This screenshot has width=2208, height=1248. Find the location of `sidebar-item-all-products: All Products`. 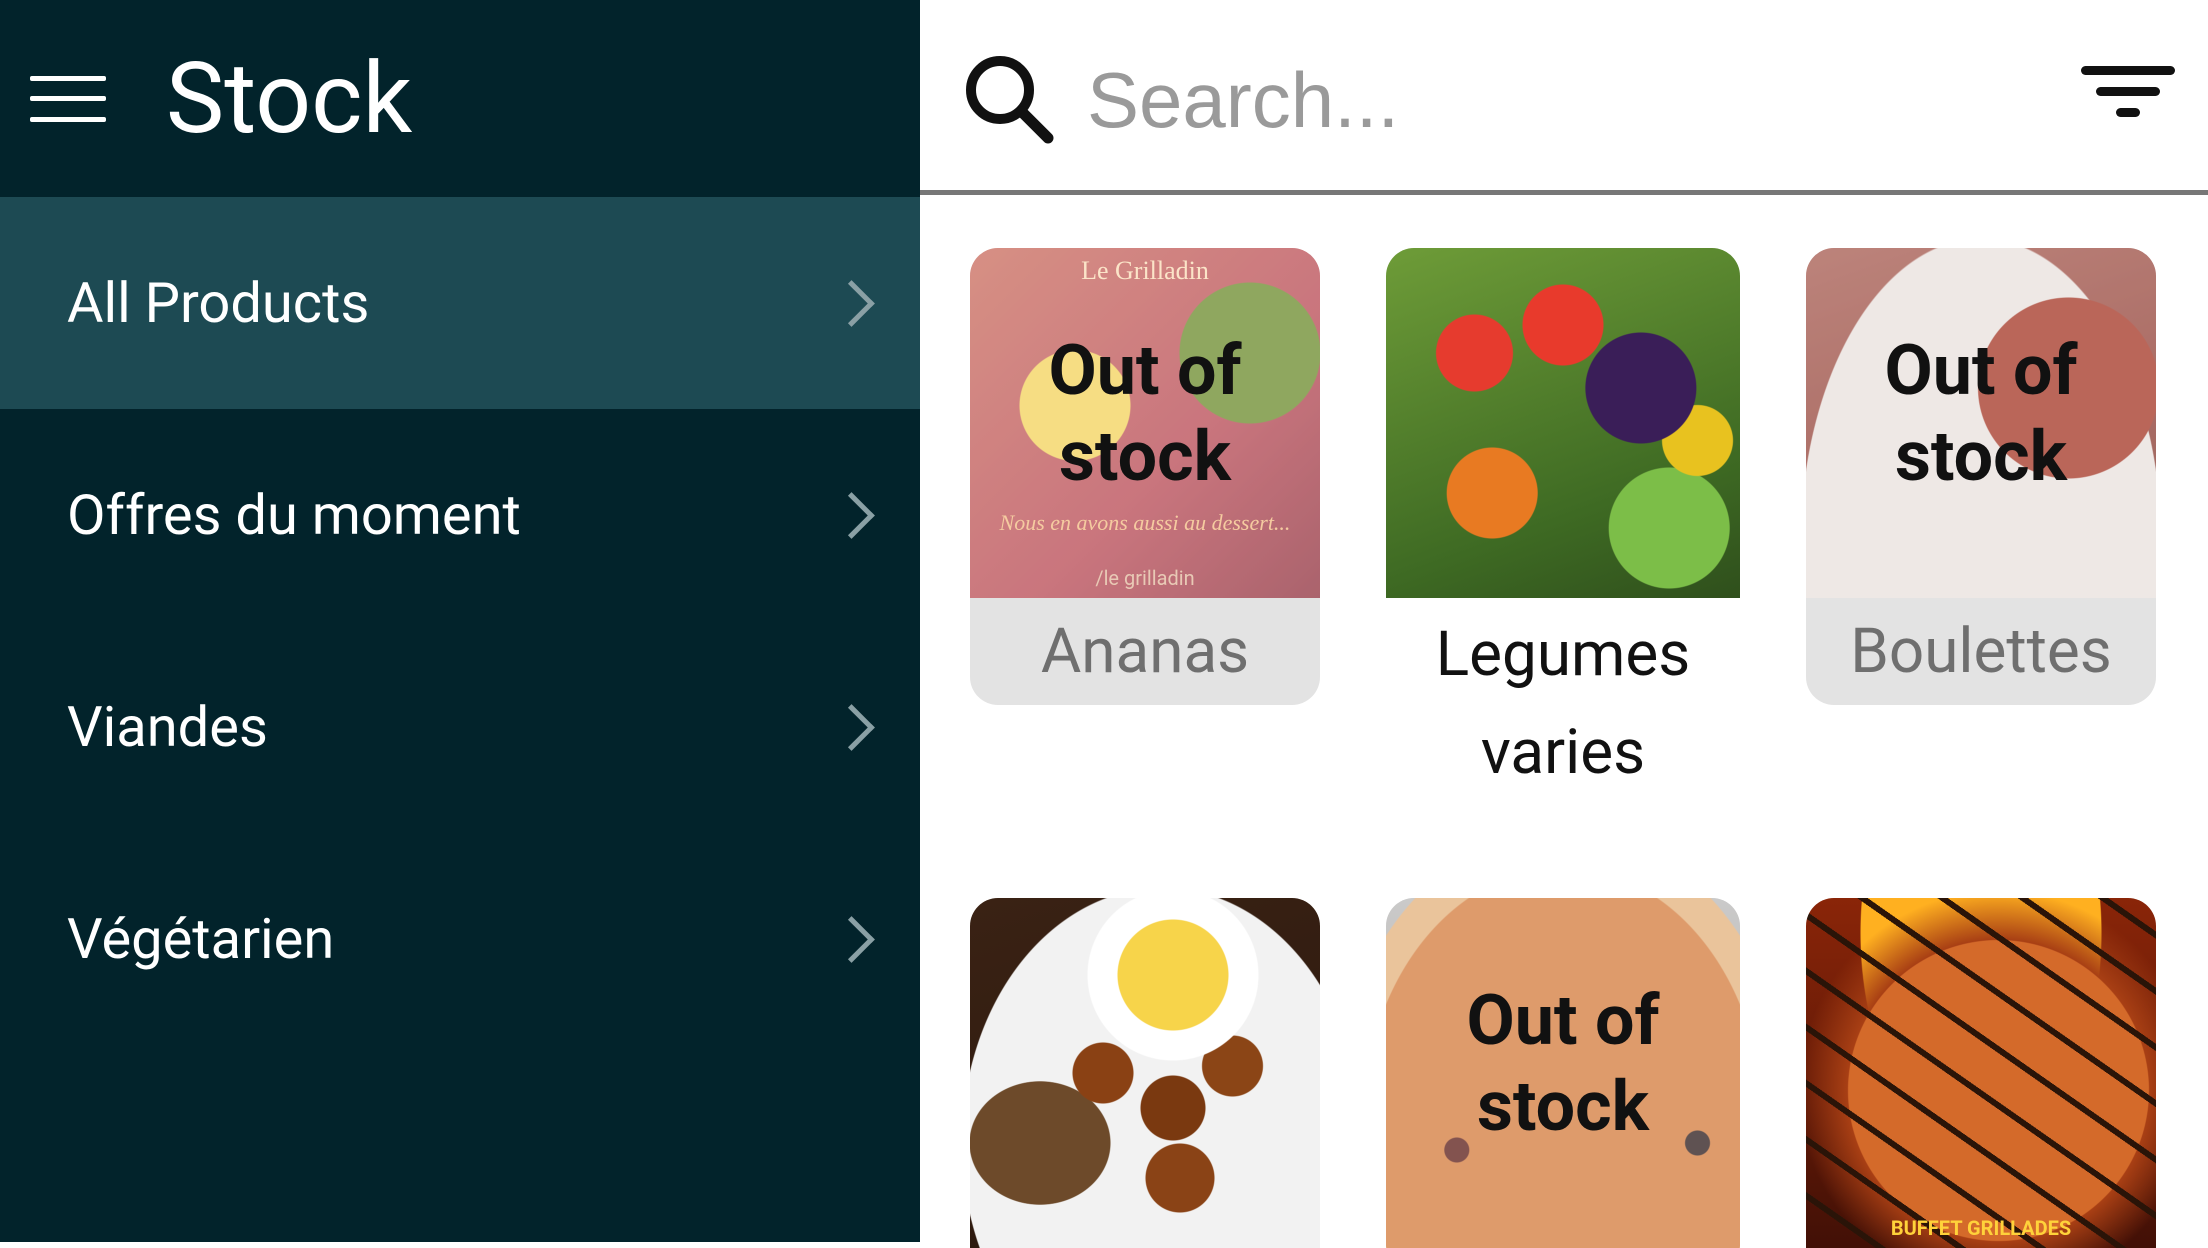

sidebar-item-all-products: All Products is located at coordinates (460, 303).